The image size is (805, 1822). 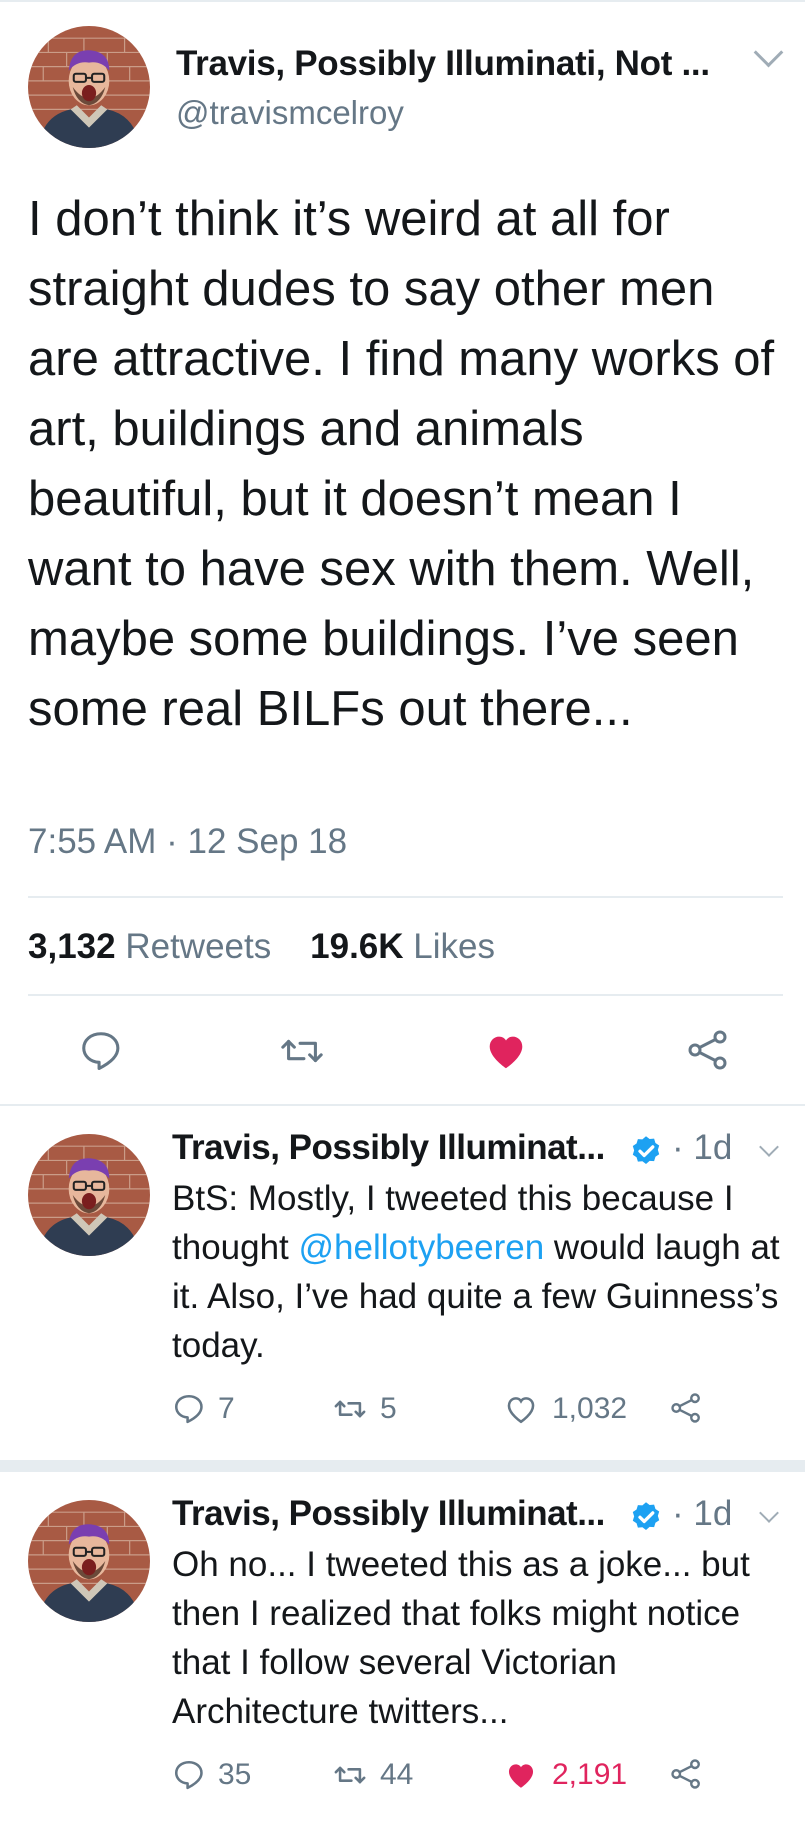 What do you see at coordinates (388, 1408) in the screenshot?
I see `retweet-count: 5` at bounding box center [388, 1408].